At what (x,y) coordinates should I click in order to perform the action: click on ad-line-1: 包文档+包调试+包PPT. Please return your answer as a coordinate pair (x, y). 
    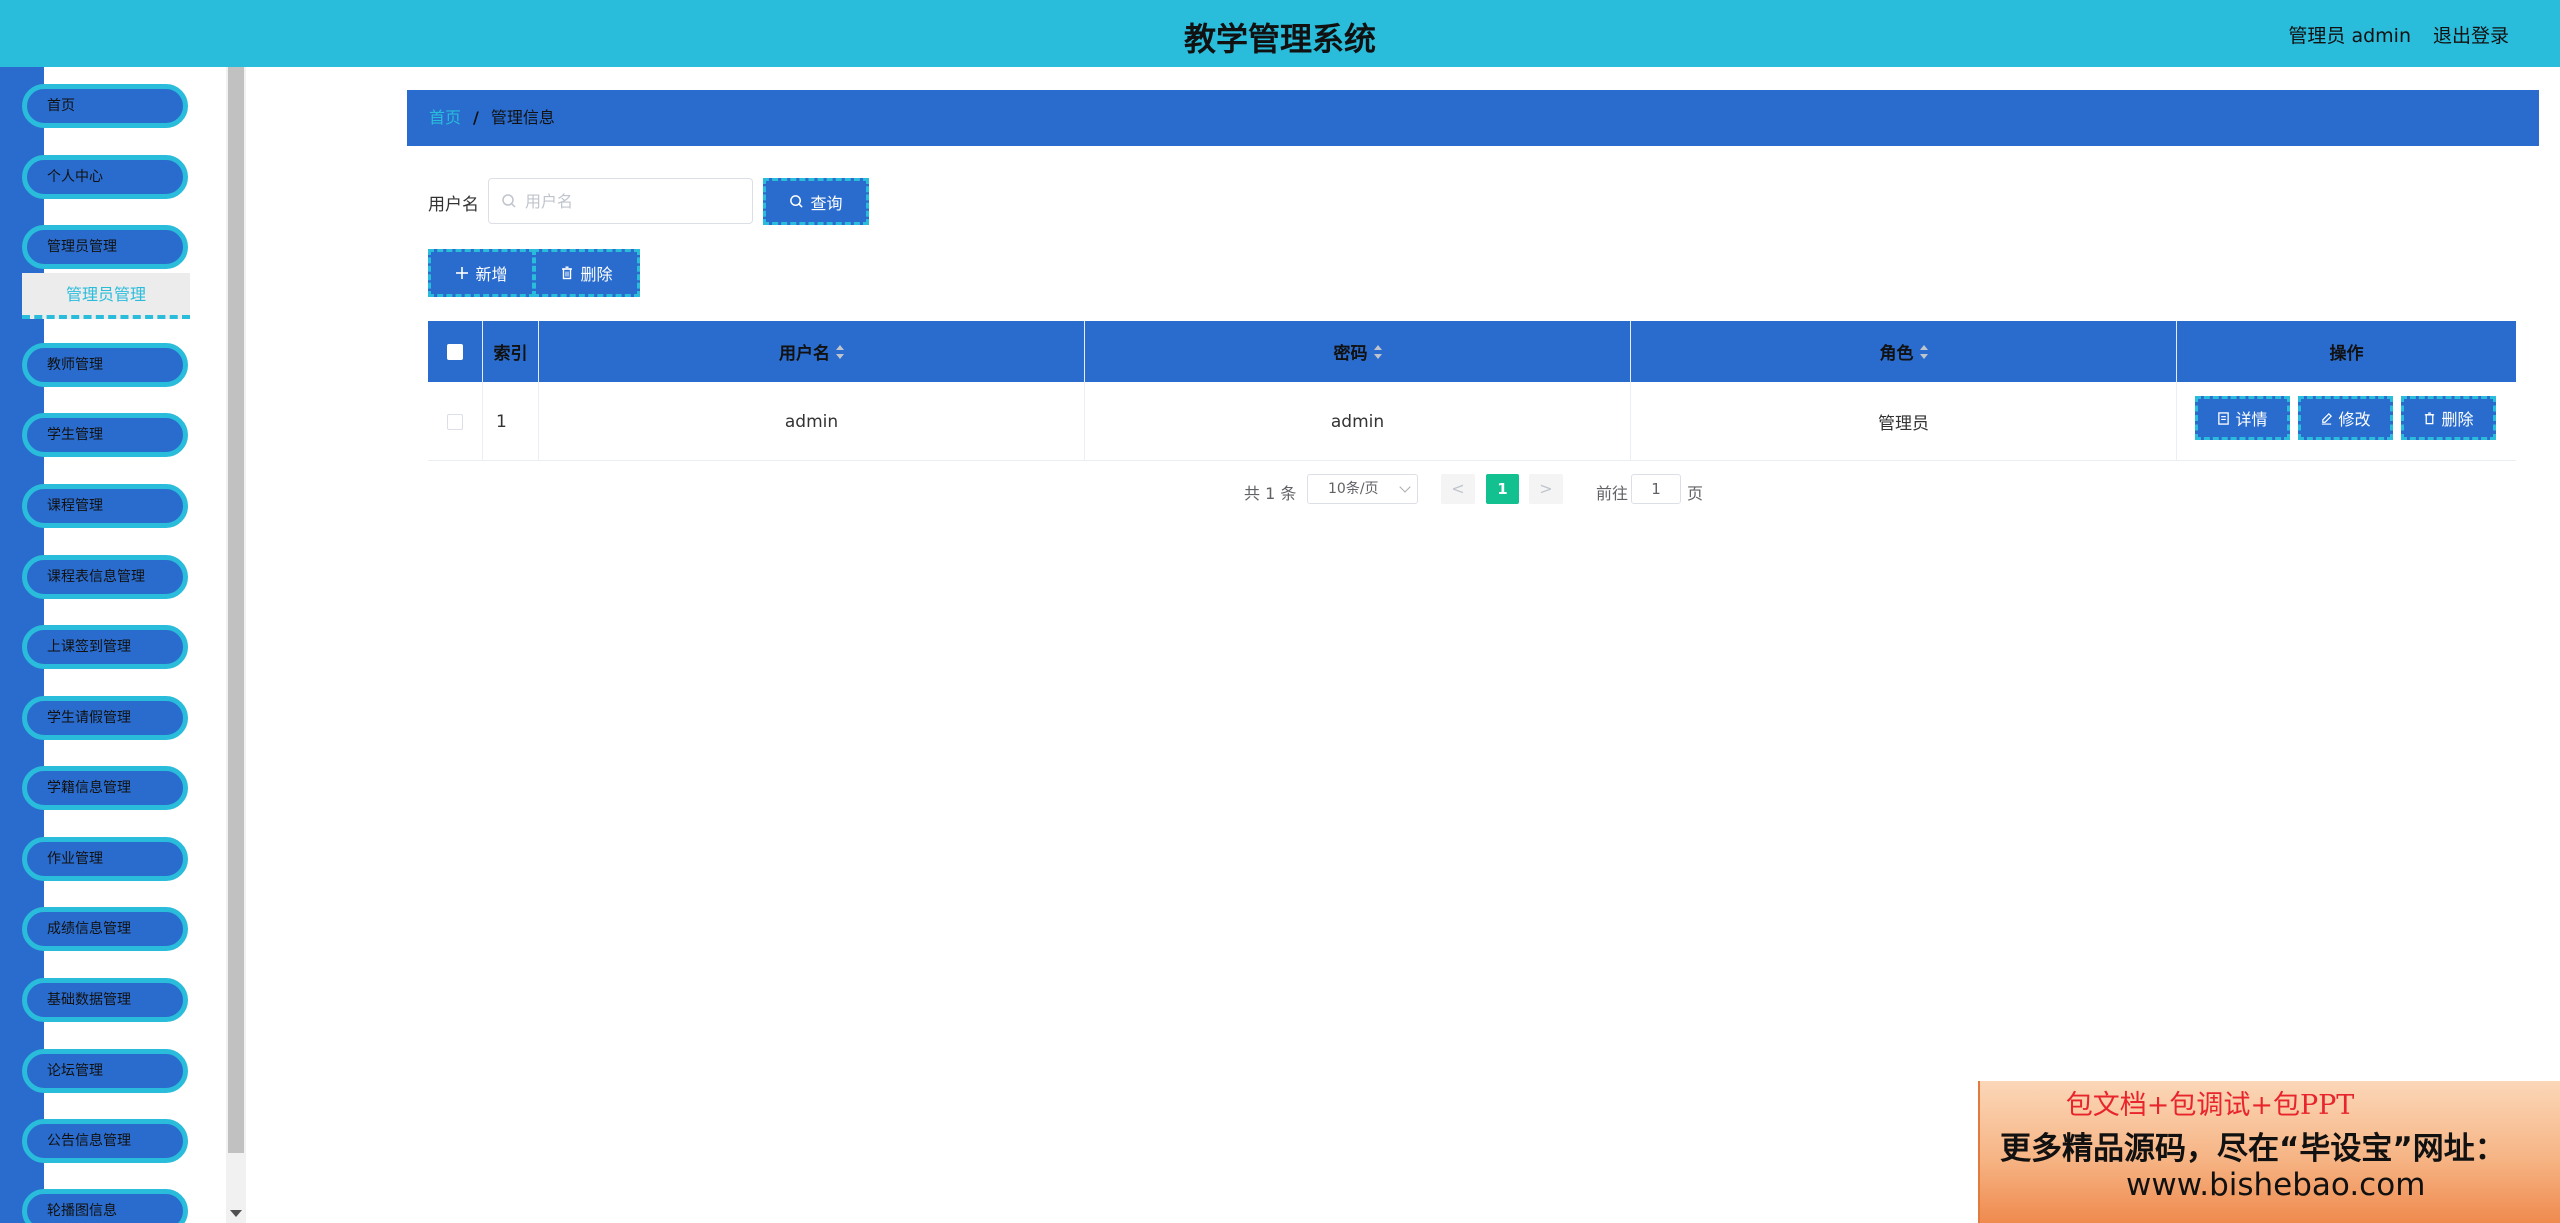
    Looking at the image, I should click on (2210, 1105).